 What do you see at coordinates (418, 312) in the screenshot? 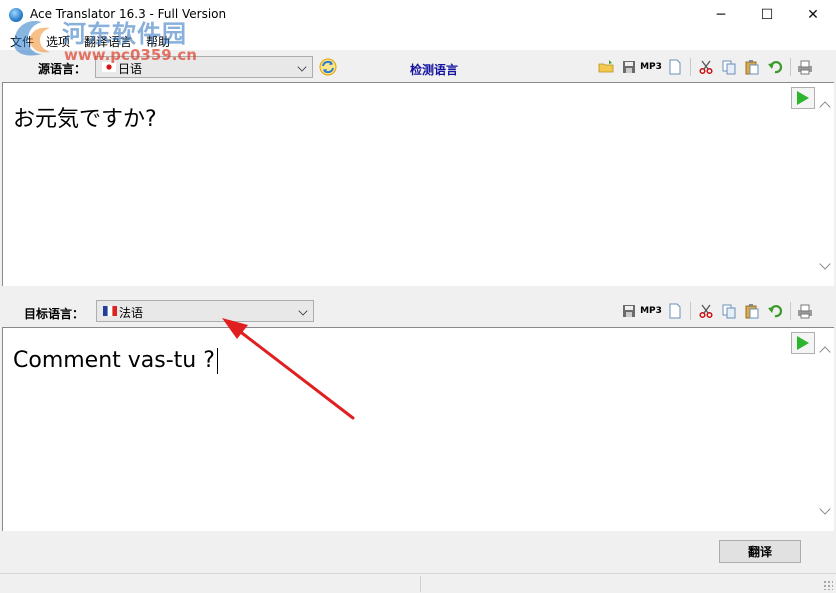
I see `target-toolbar: 目标语言： 法语 MP3` at bounding box center [418, 312].